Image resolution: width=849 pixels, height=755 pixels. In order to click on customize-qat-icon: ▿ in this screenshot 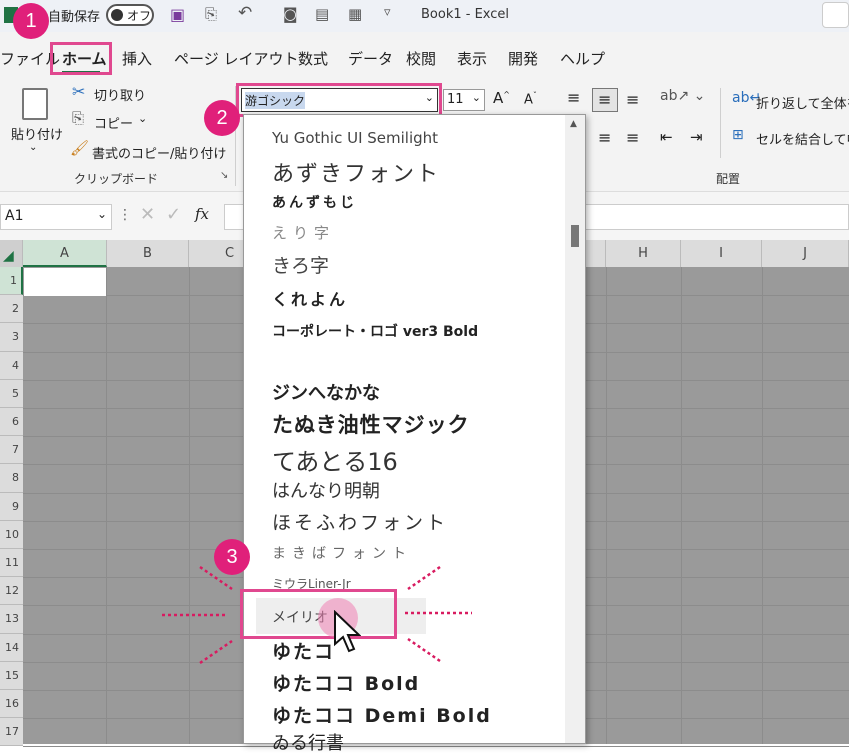, I will do `click(387, 12)`.